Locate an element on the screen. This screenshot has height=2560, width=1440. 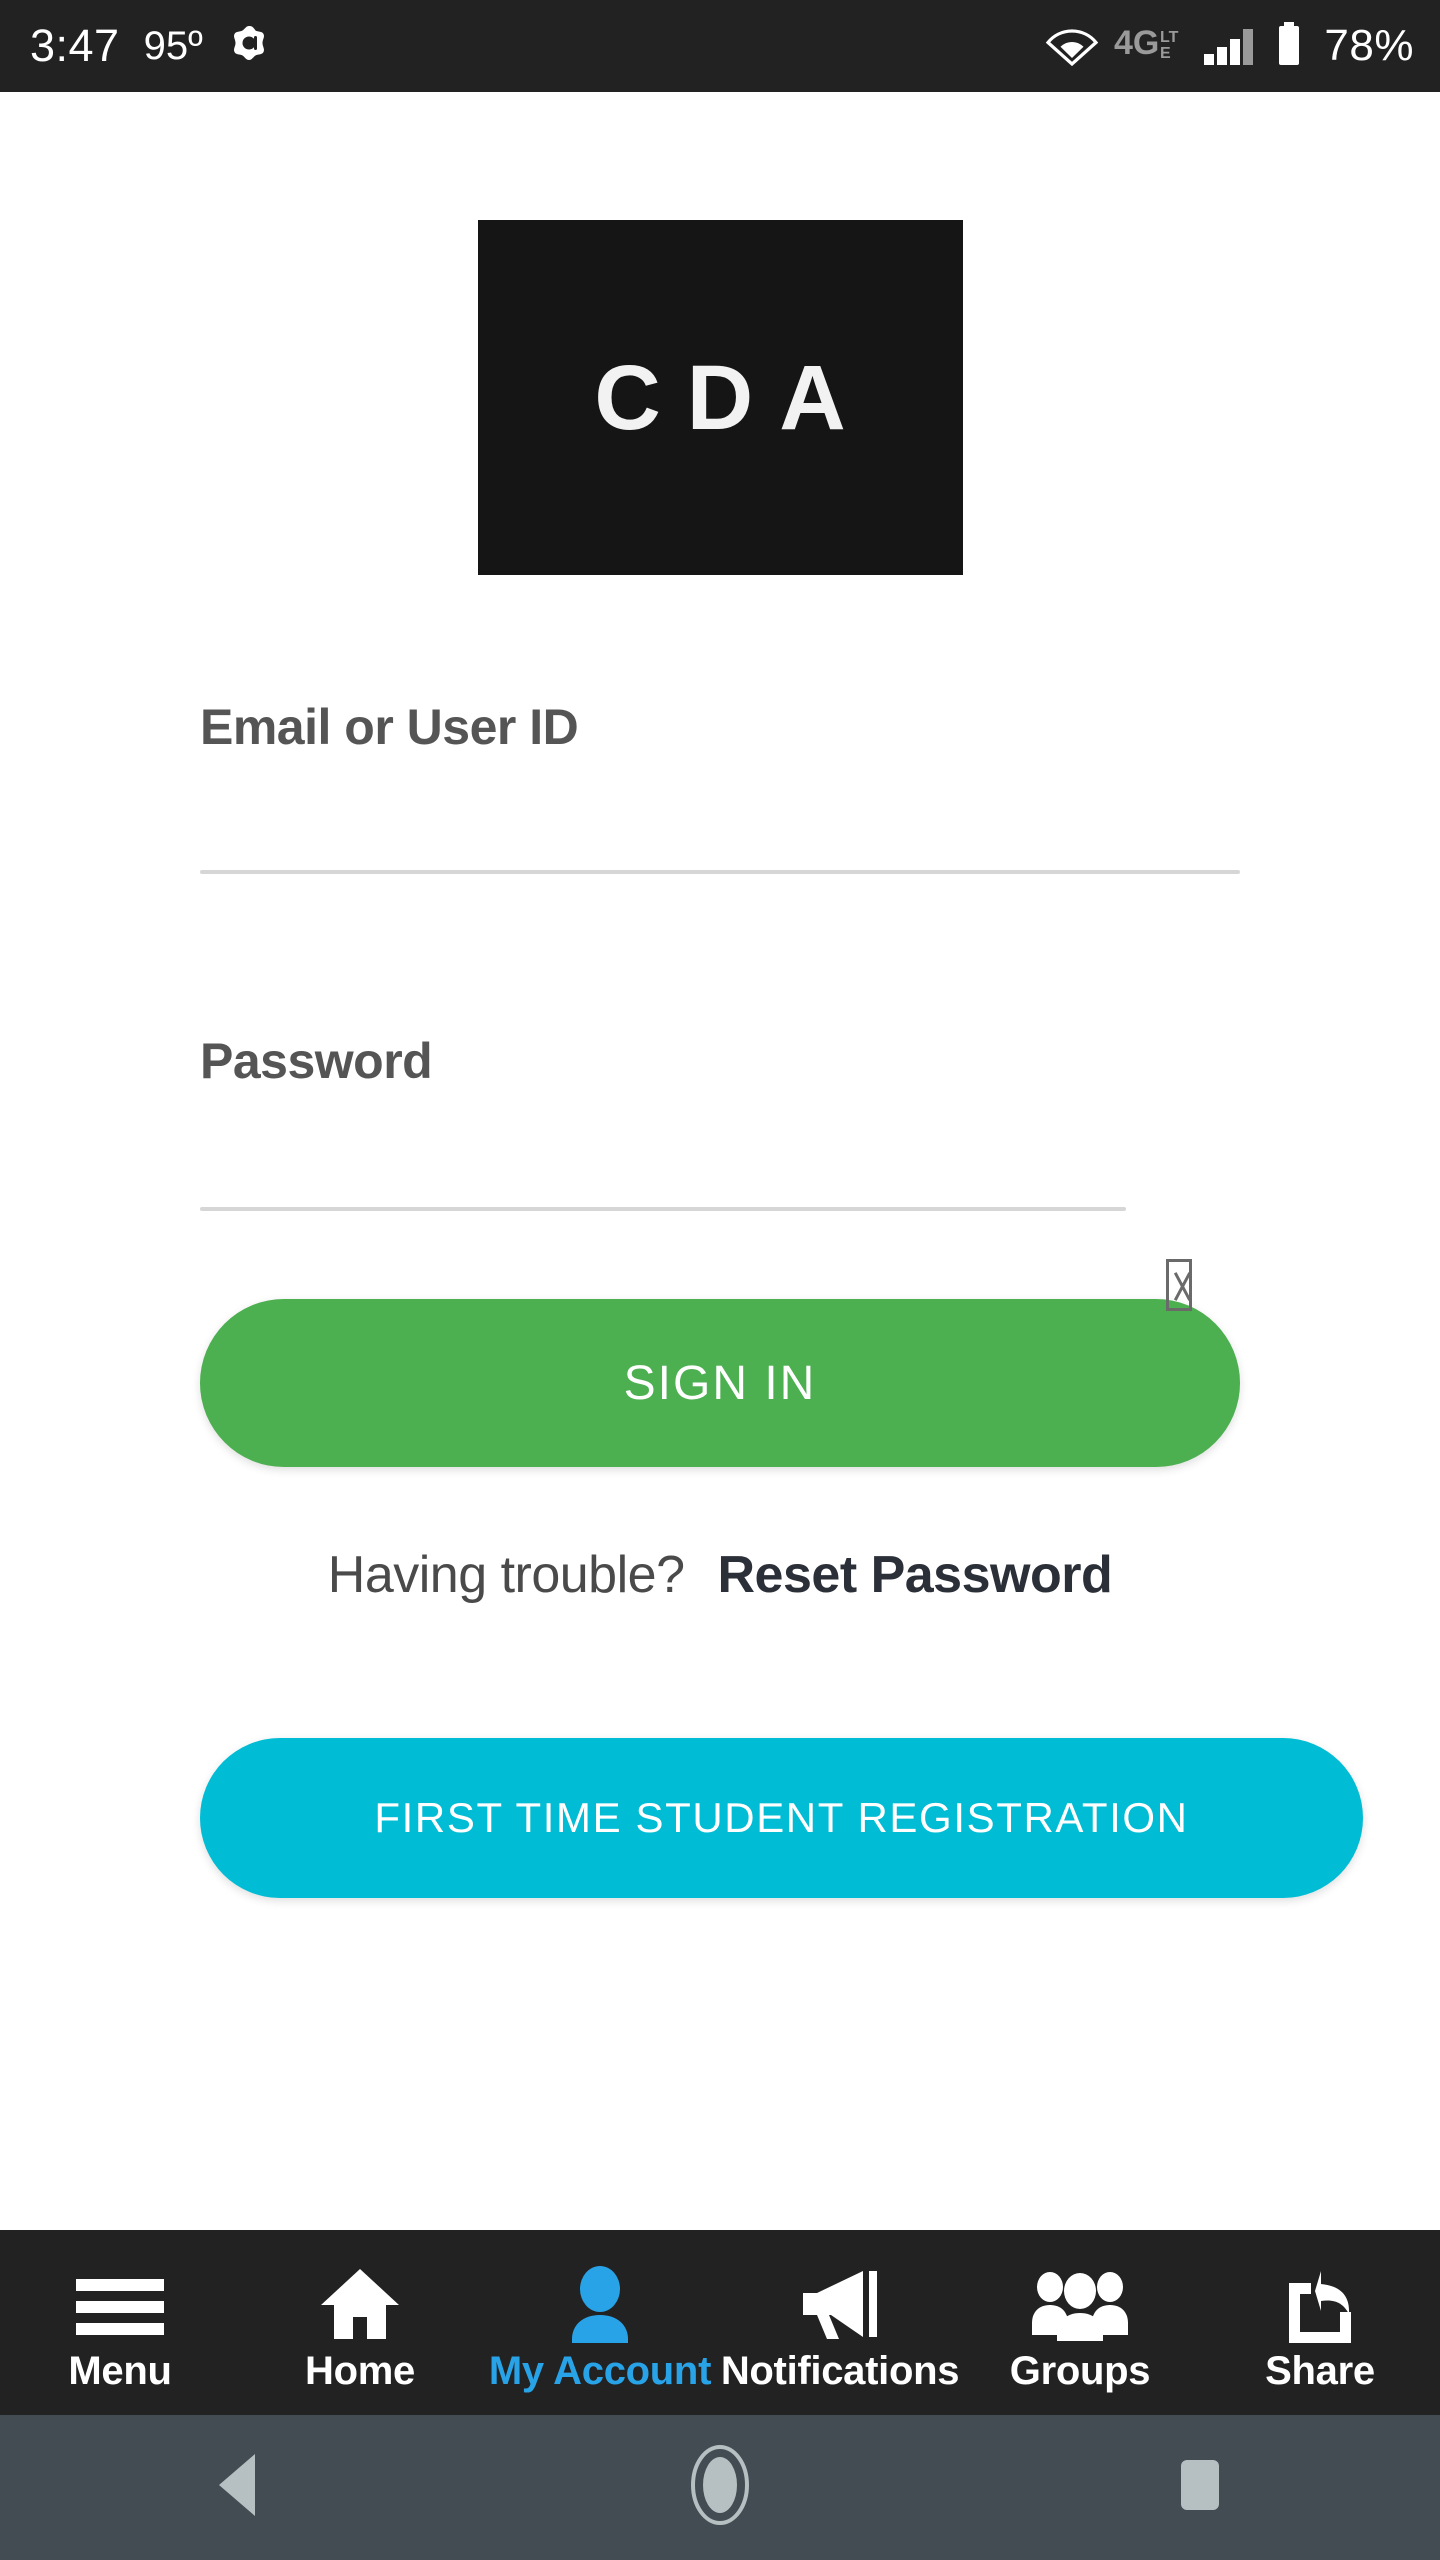
nav-item-groups: Groups is located at coordinates (1080, 2322).